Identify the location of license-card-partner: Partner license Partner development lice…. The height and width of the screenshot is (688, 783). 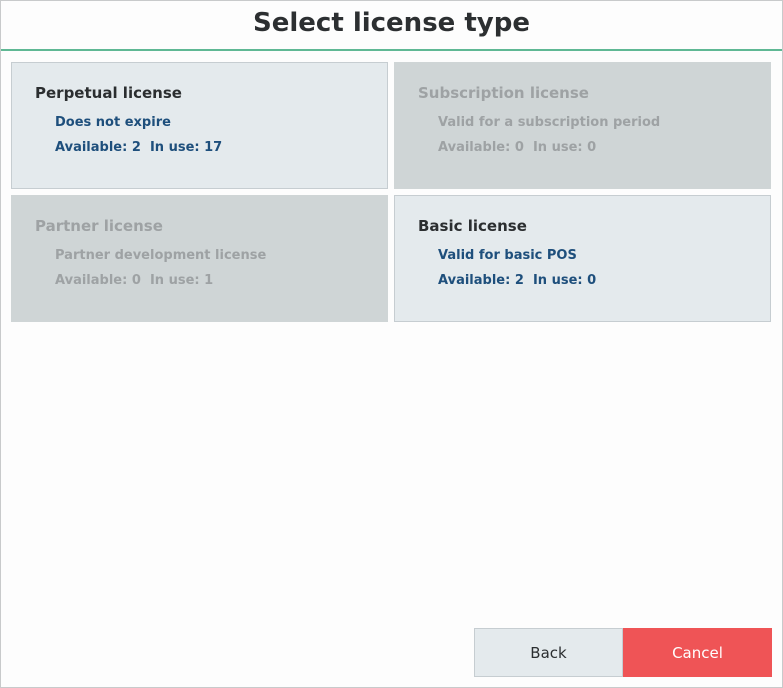
(199, 258).